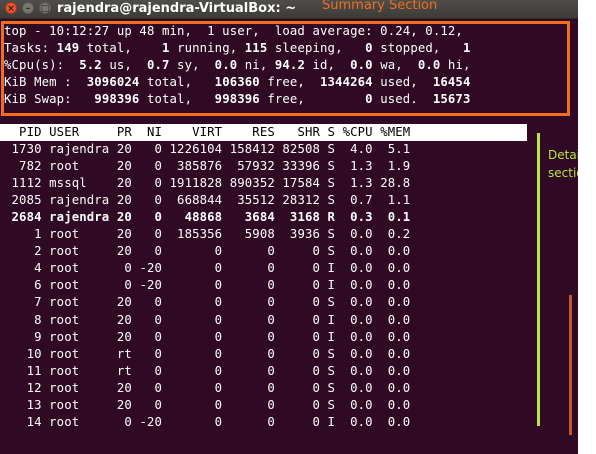 This screenshot has width=596, height=454. Describe the element at coordinates (354, 217) in the screenshot. I see `table-cell-pct-cpu: 0.3` at that location.